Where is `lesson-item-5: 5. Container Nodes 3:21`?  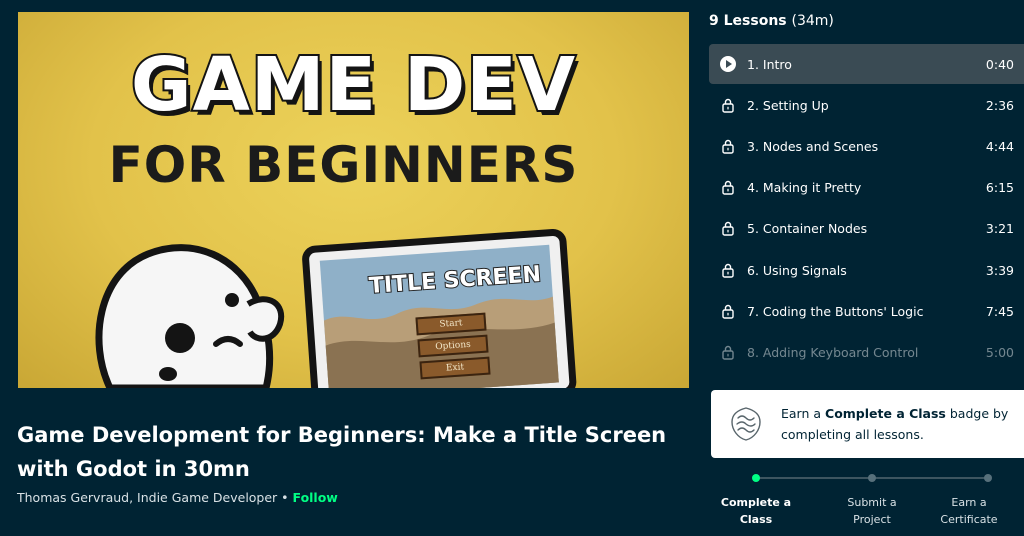
lesson-item-5: 5. Container Nodes 3:21 is located at coordinates (866, 228).